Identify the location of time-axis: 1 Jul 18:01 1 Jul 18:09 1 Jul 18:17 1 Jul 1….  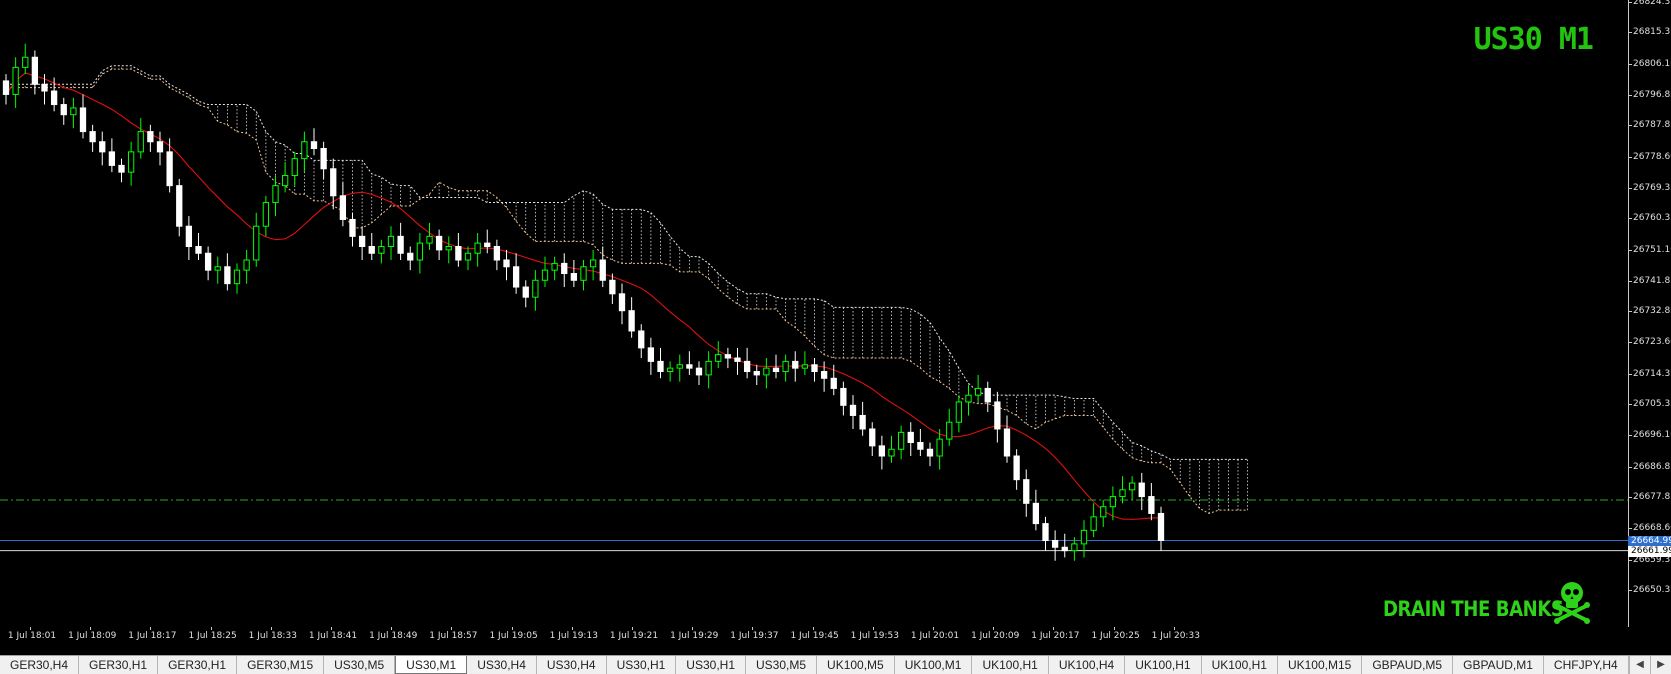
(814, 641).